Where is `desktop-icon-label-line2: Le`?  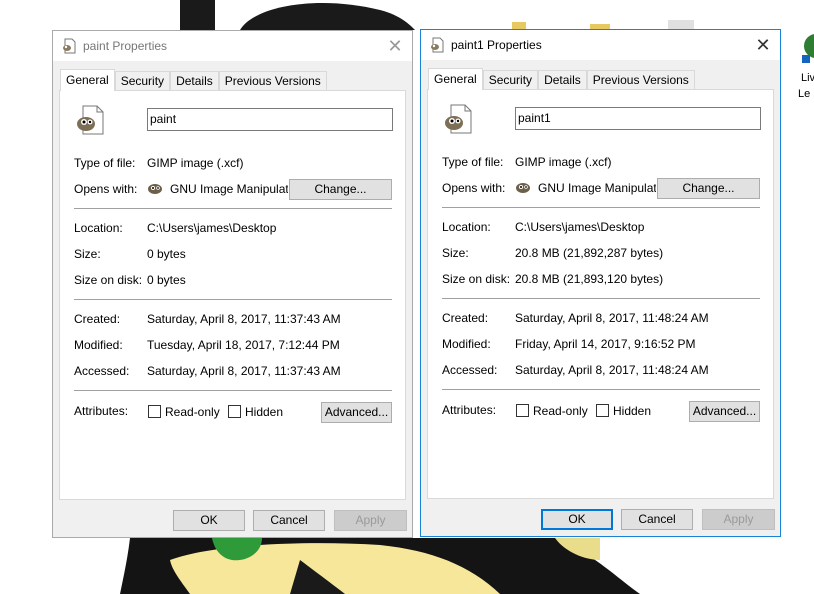
desktop-icon-label-line2: Le is located at coordinates (804, 94).